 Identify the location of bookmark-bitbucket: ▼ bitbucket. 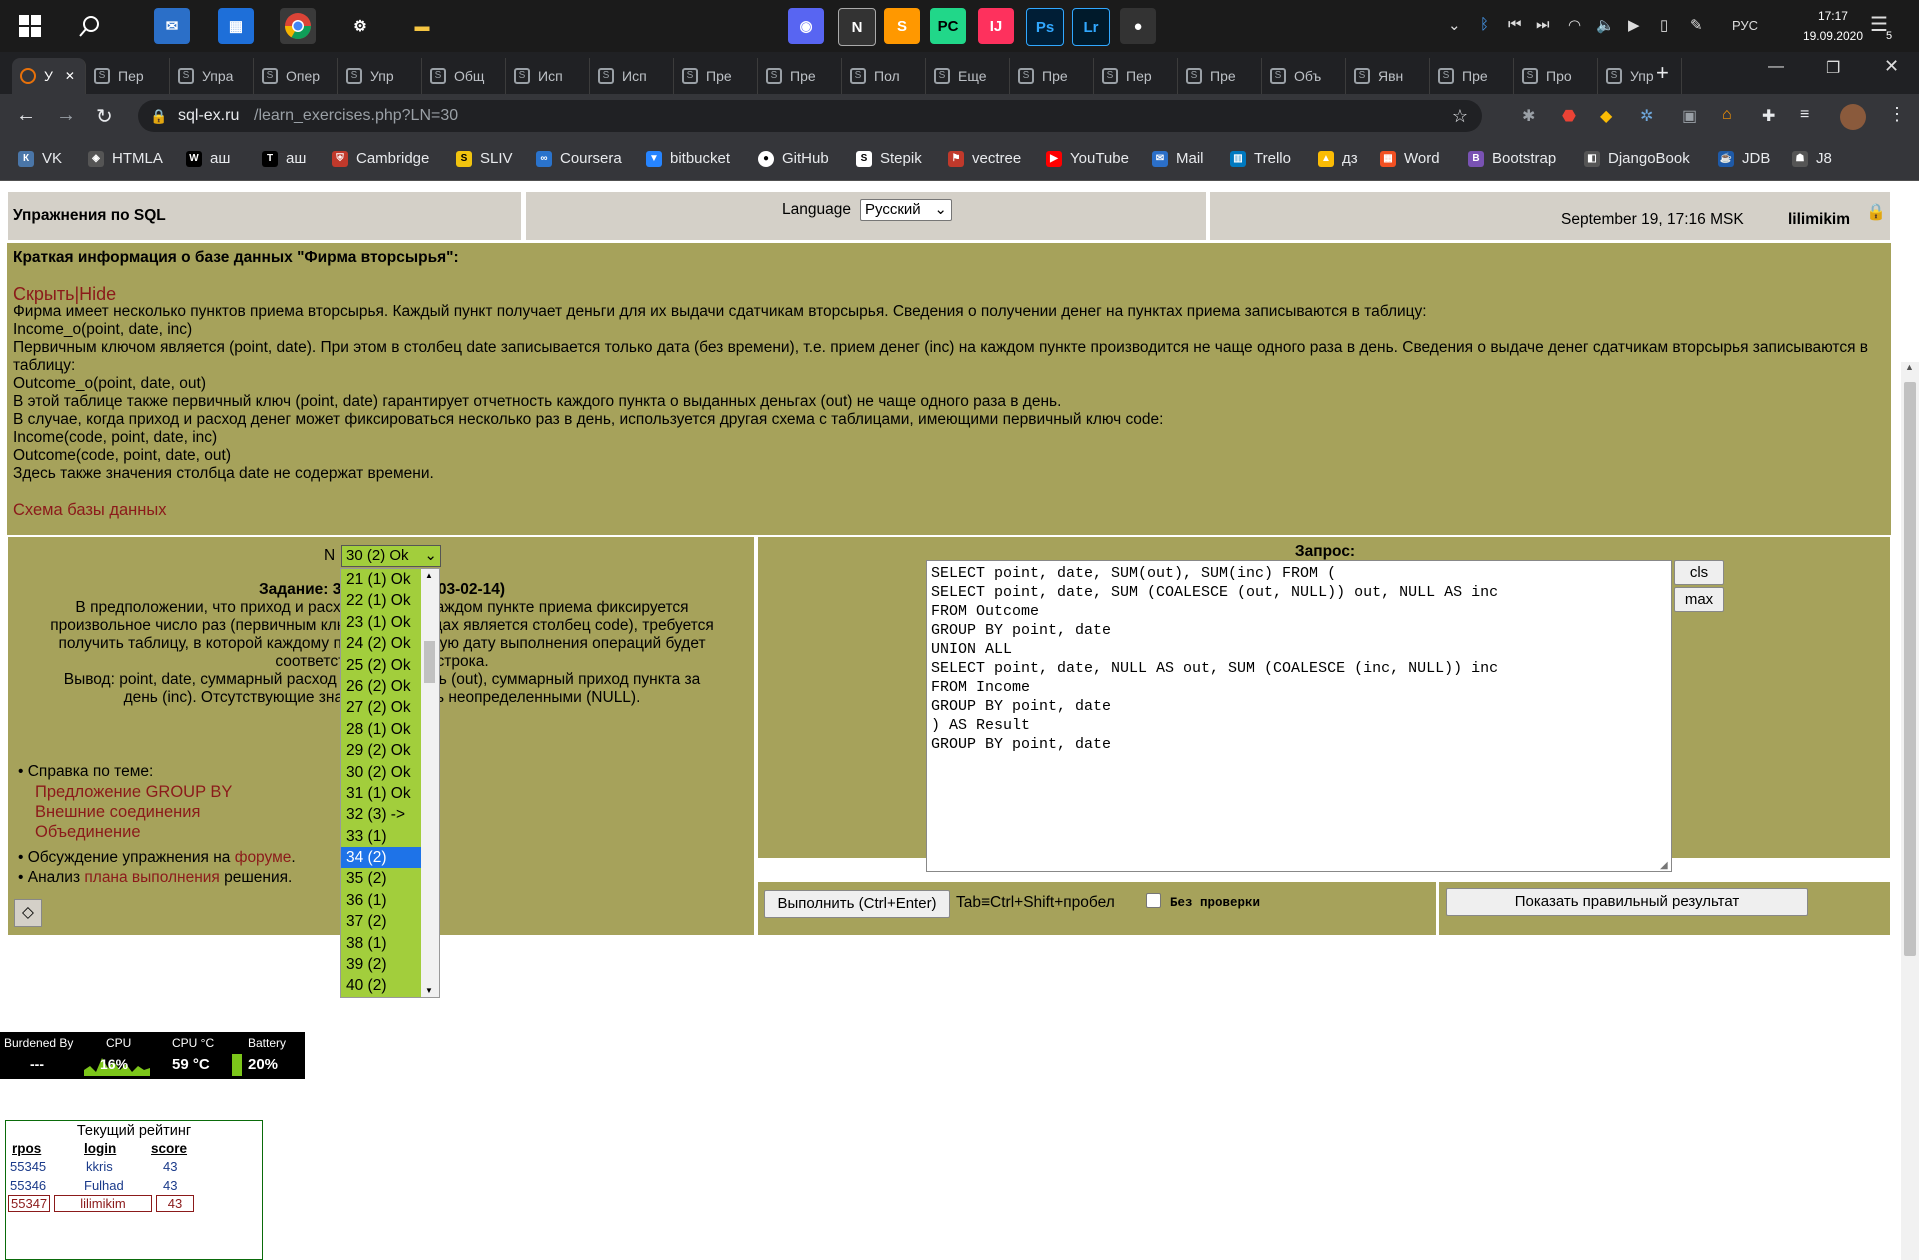
(688, 158).